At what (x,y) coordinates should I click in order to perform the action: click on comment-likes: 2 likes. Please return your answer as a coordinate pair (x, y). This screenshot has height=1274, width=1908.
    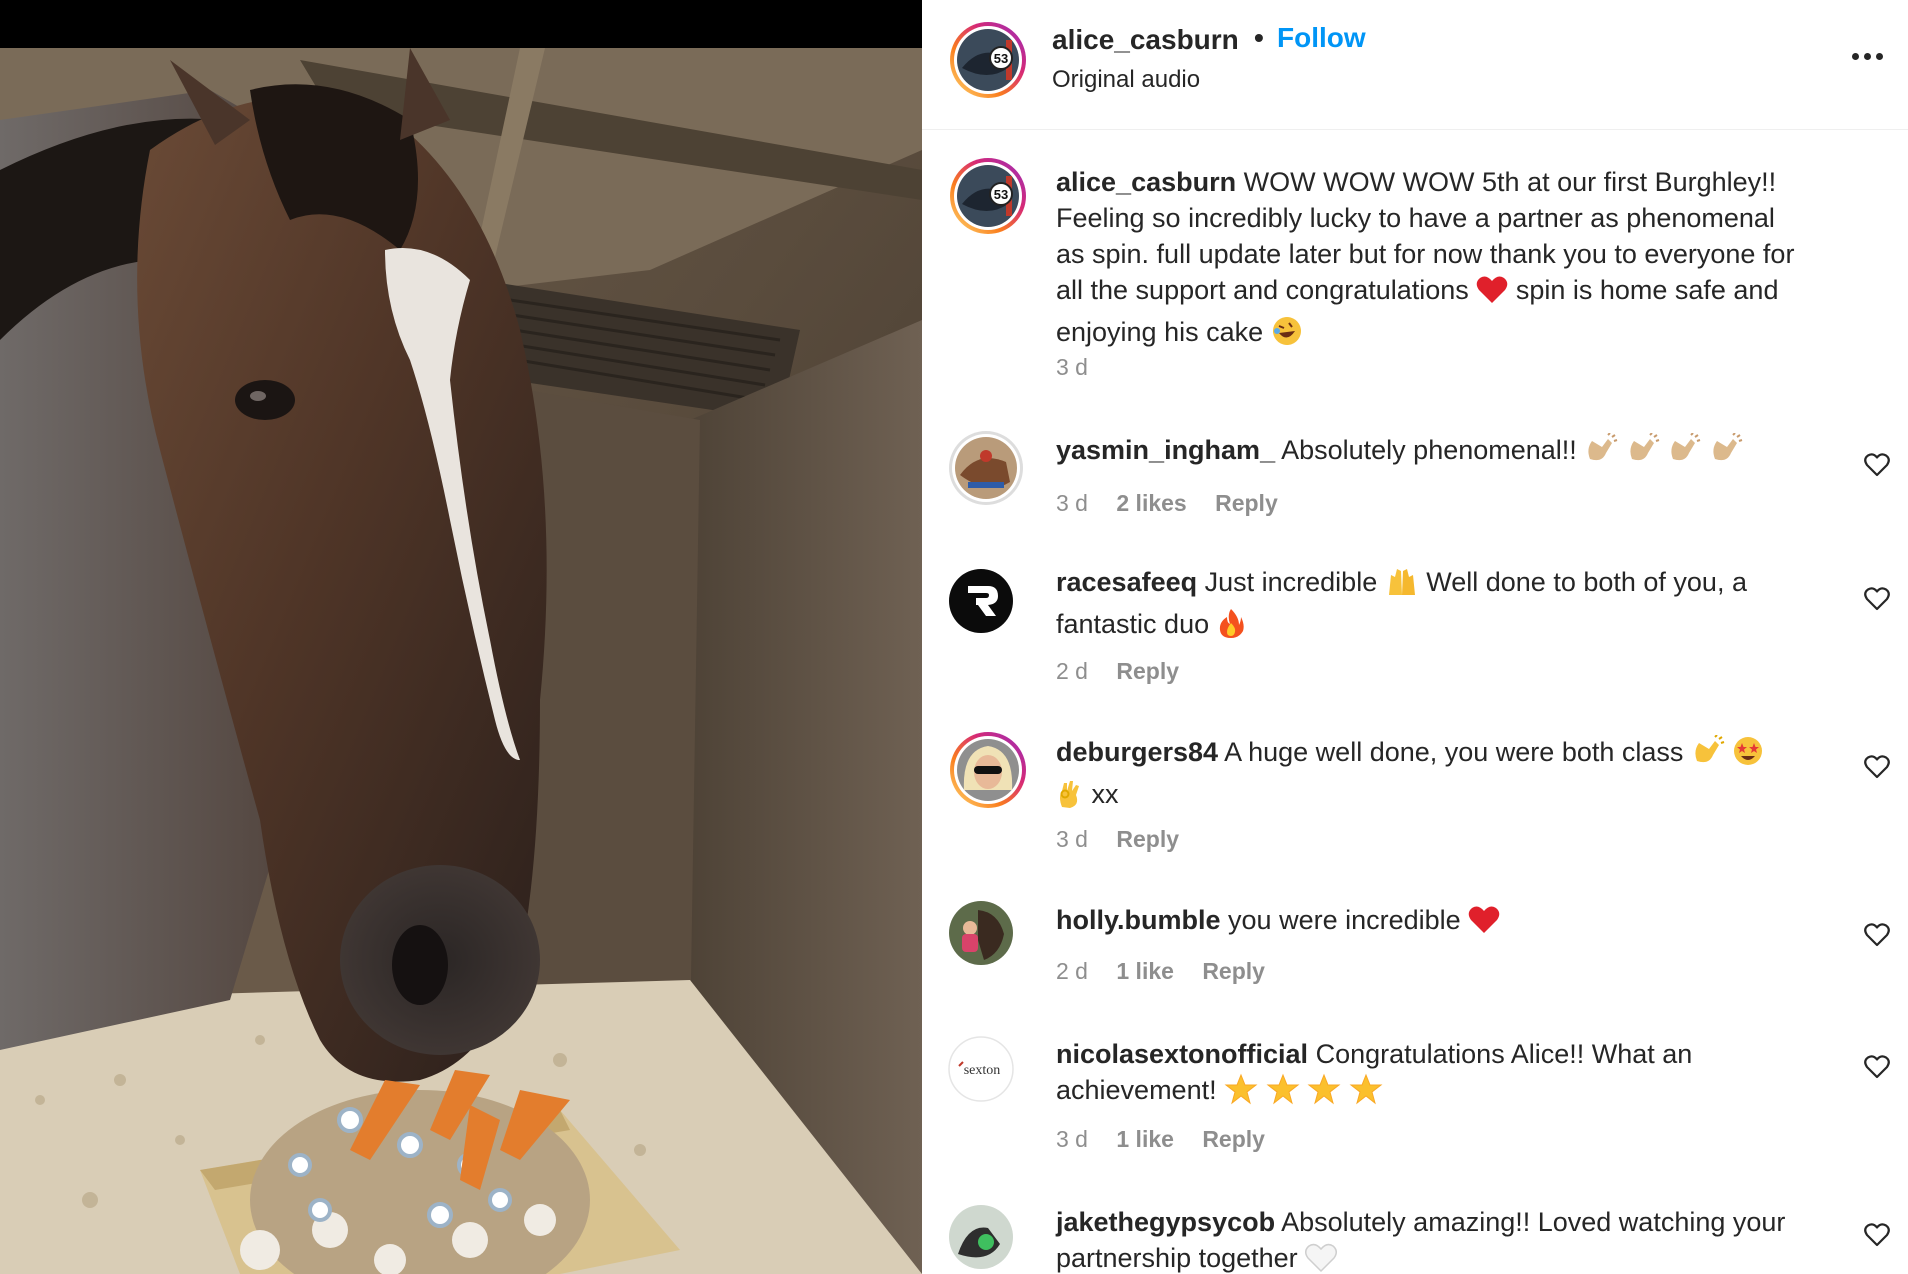
    Looking at the image, I should click on (1151, 503).